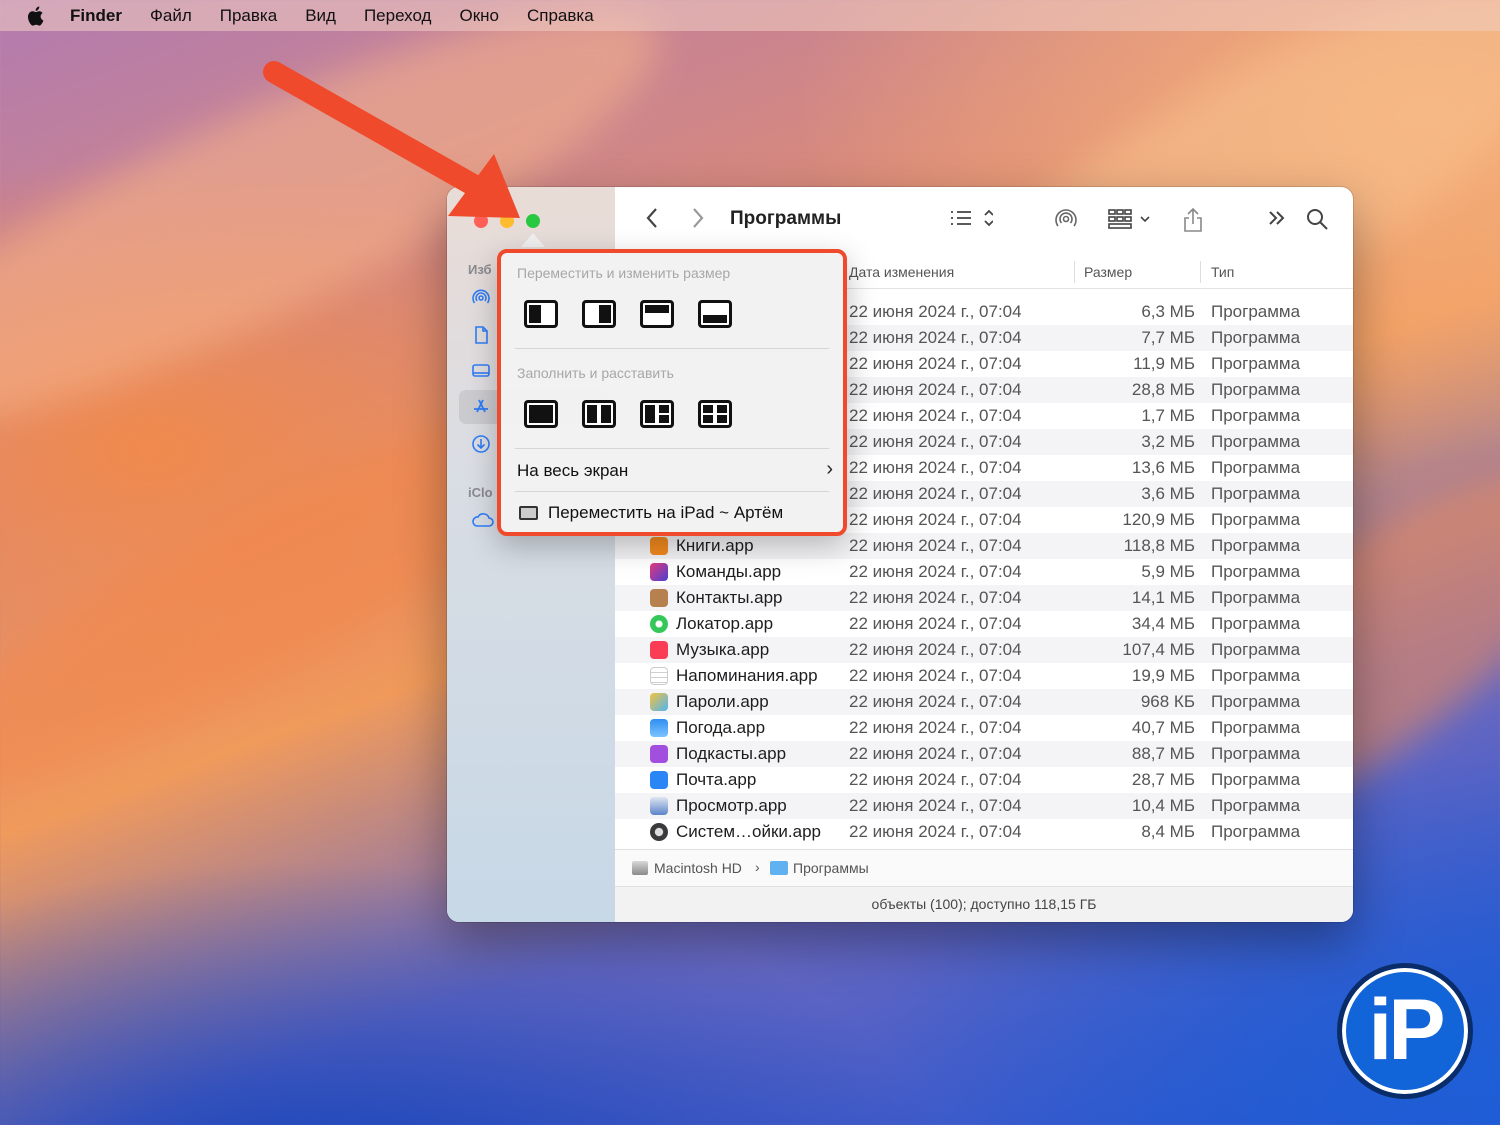 The height and width of the screenshot is (1125, 1500). I want to click on move-to-ipad-label: Переместить на iPad ~ Артём, so click(666, 512).